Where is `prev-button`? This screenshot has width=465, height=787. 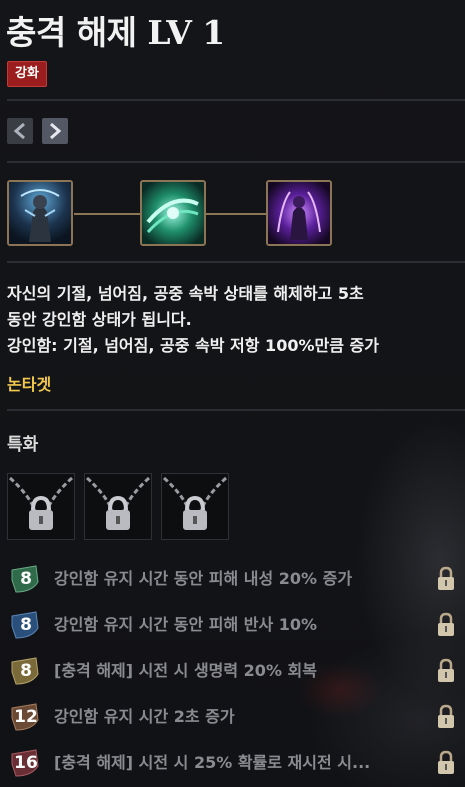 prev-button is located at coordinates (20, 131).